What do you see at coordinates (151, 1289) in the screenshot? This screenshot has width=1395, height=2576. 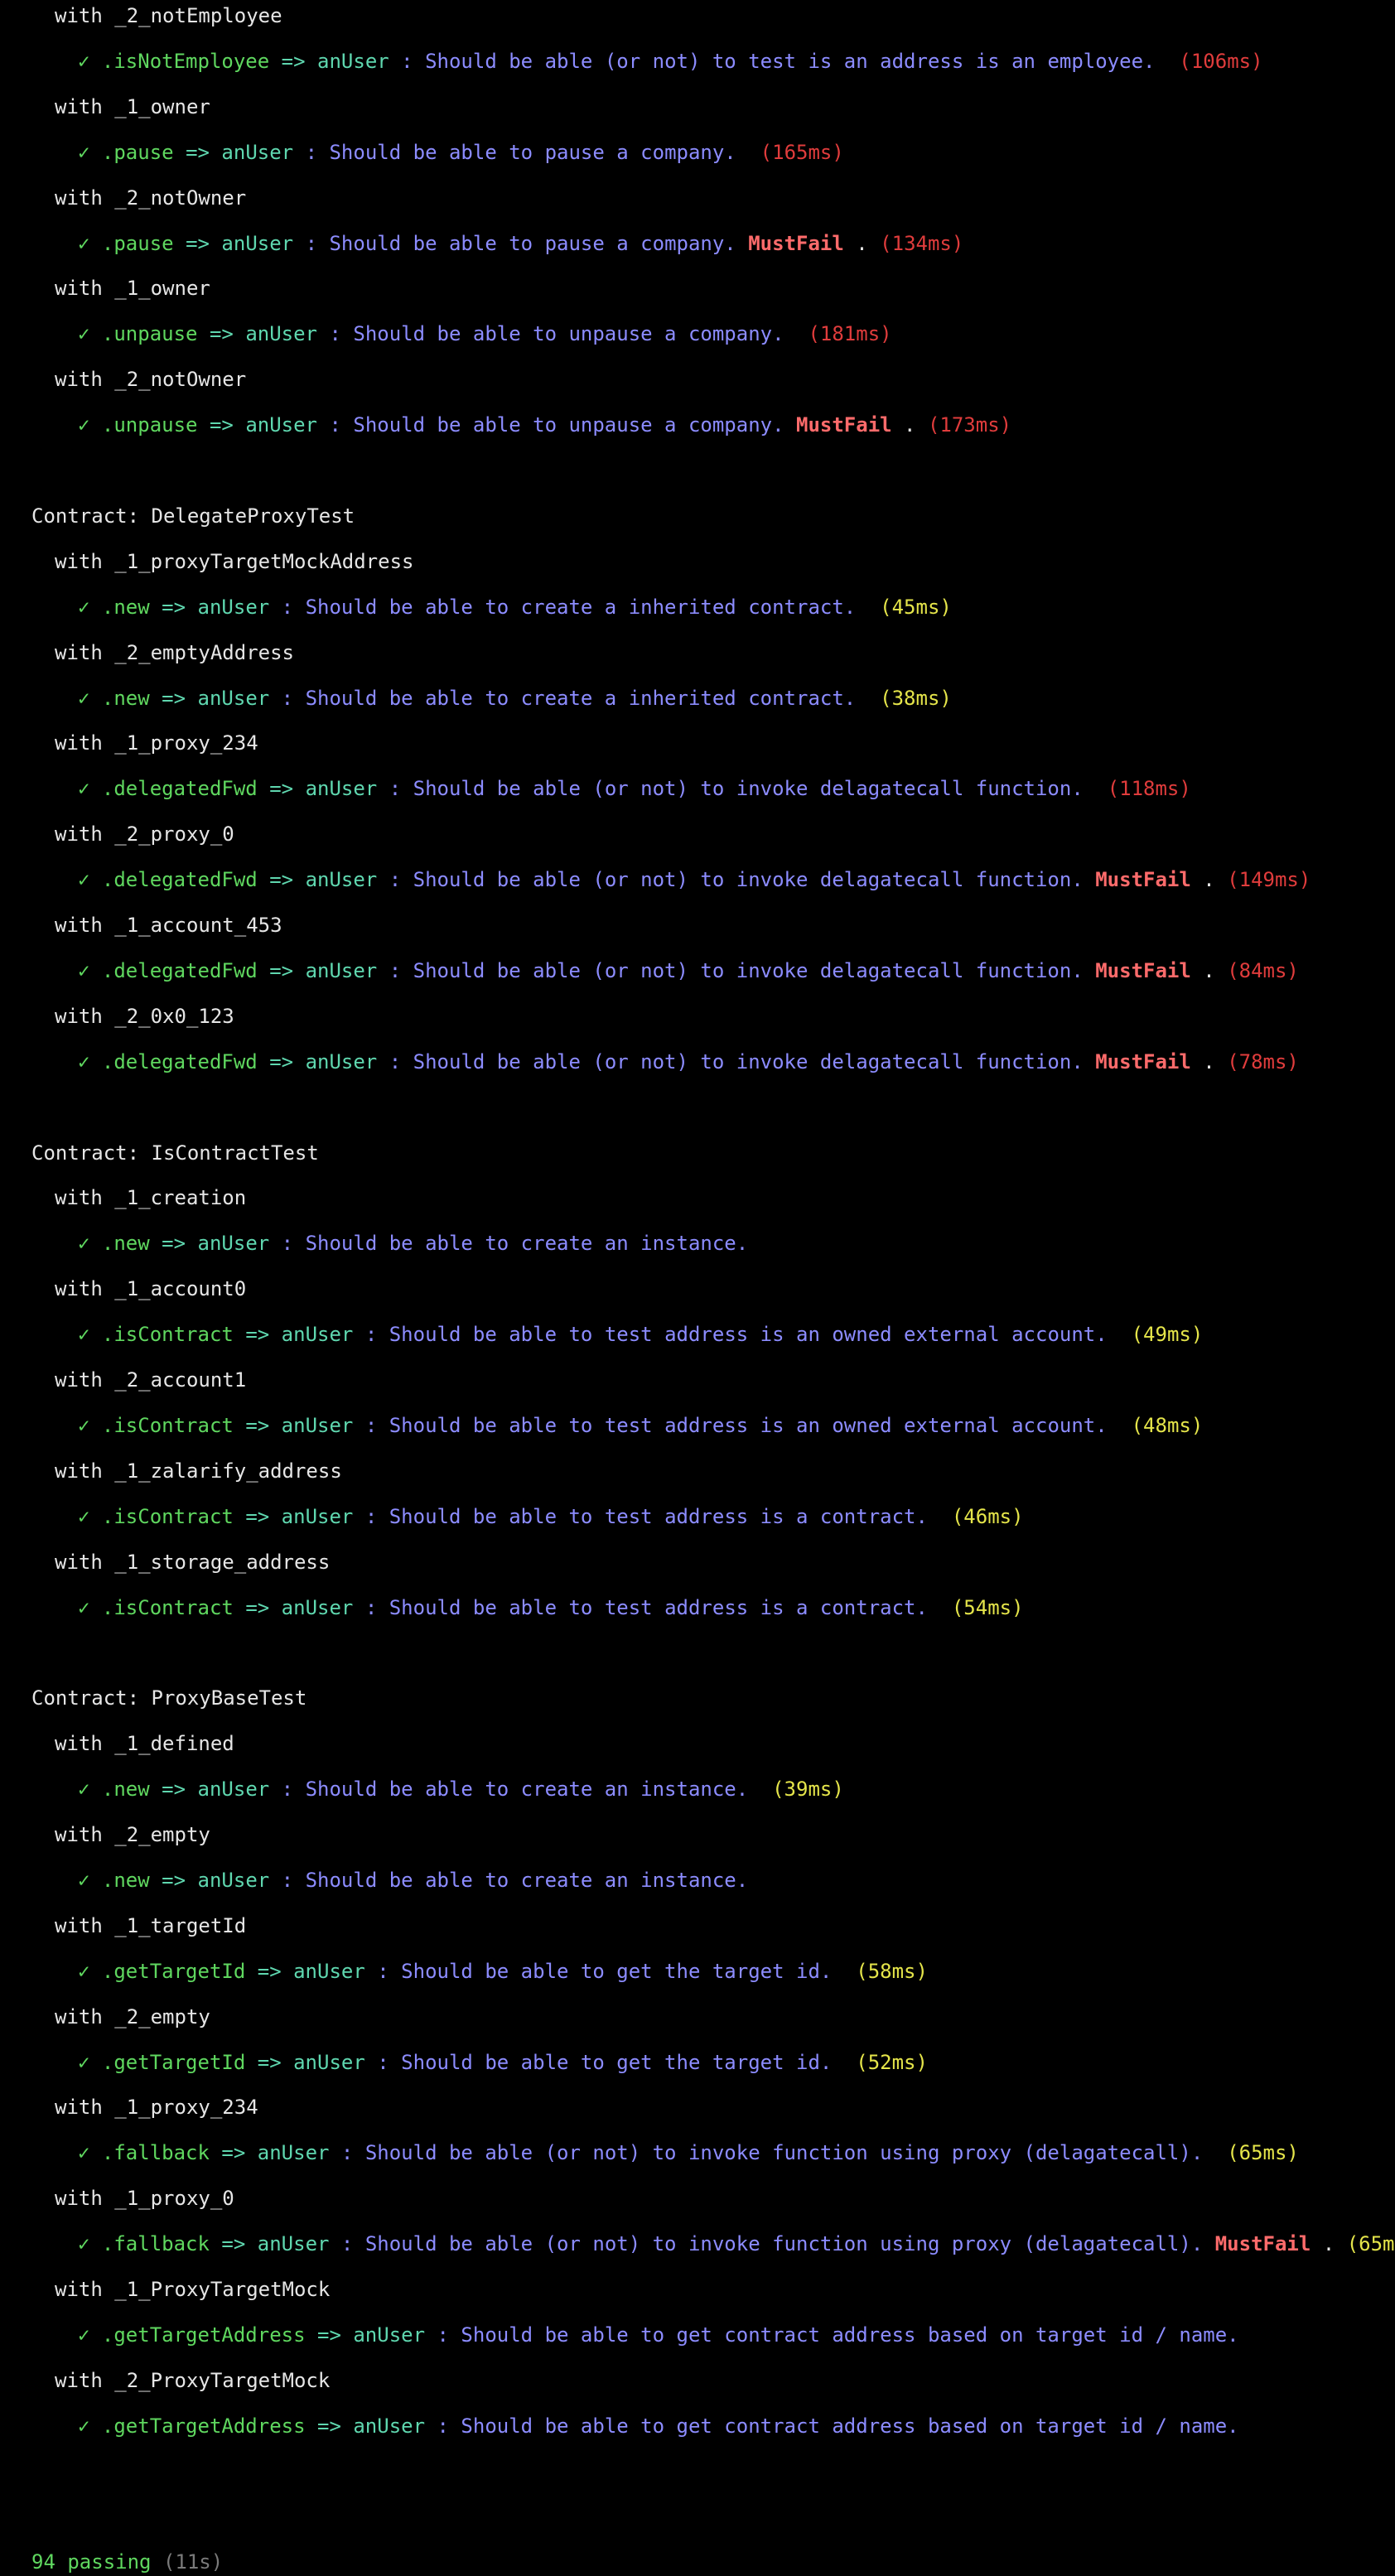 I see `with-context-line: with _1_account0` at bounding box center [151, 1289].